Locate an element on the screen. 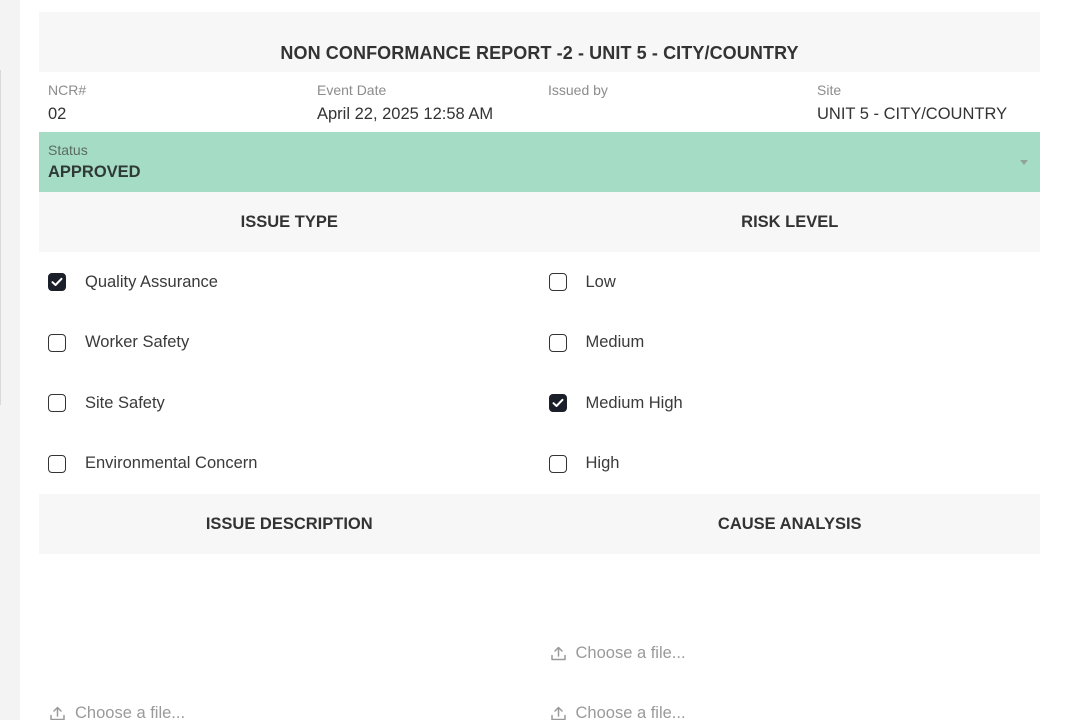 The image size is (1080, 720). status-label: Status is located at coordinates (68, 150).